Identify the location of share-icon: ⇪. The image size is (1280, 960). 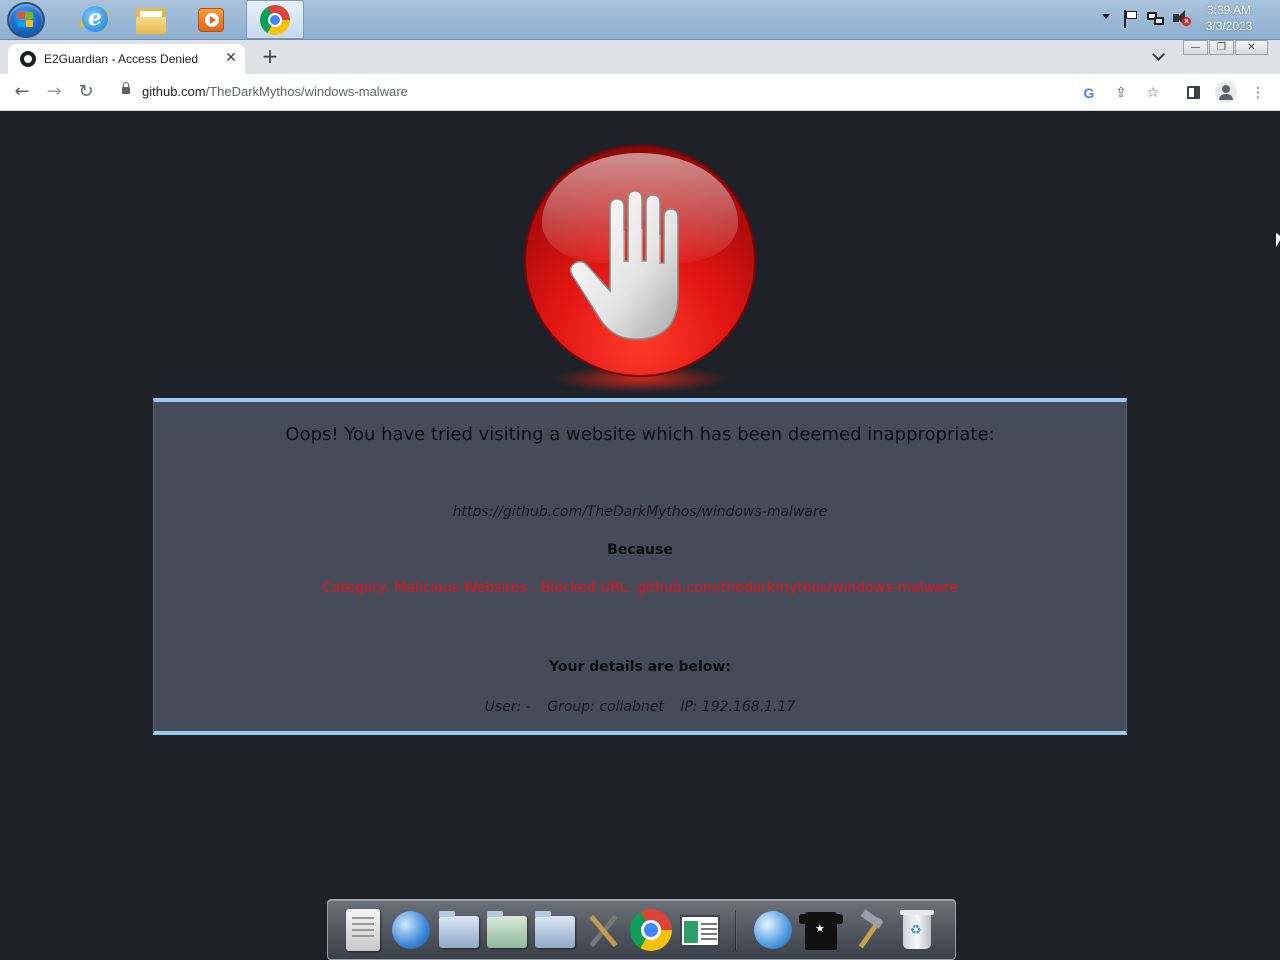
(1121, 93).